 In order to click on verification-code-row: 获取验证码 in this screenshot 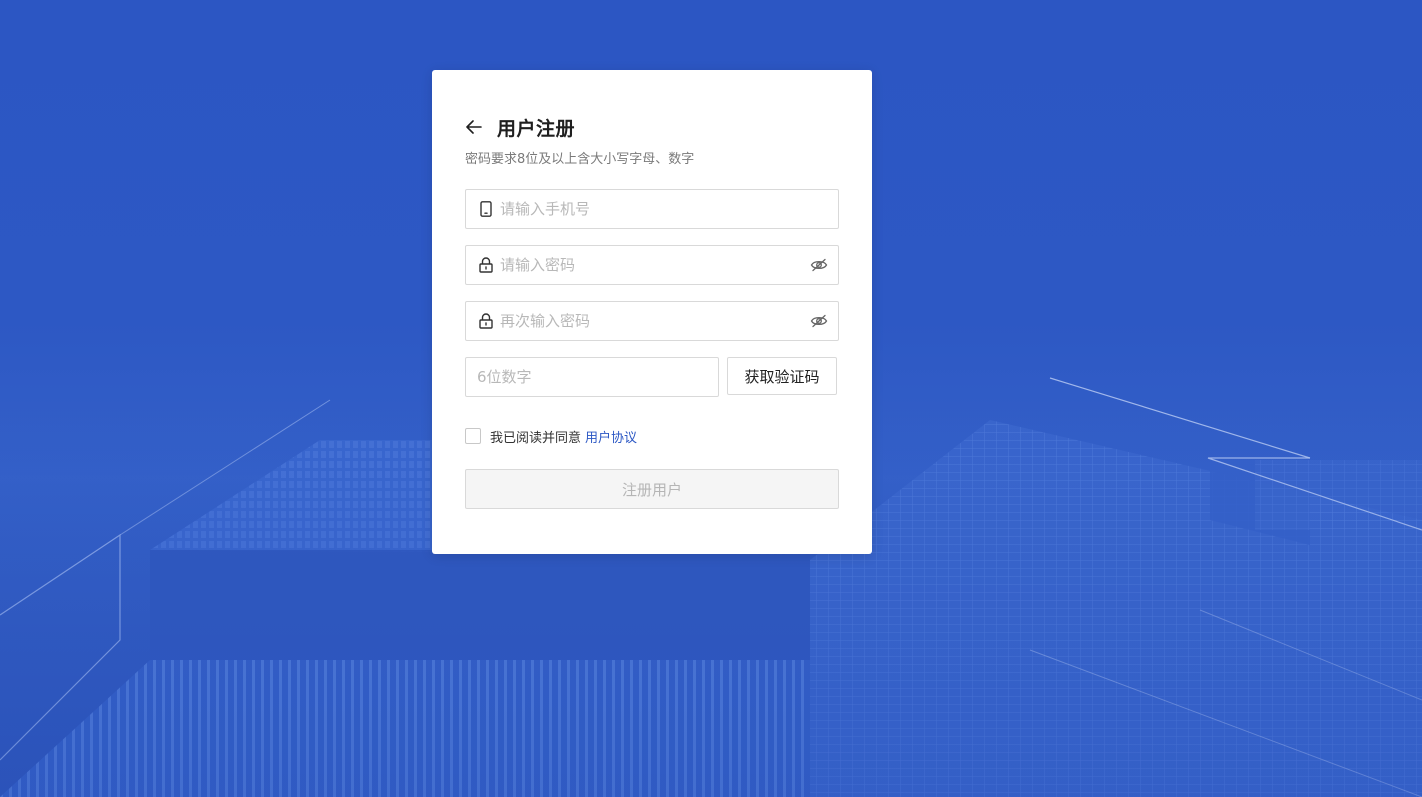, I will do `click(652, 377)`.